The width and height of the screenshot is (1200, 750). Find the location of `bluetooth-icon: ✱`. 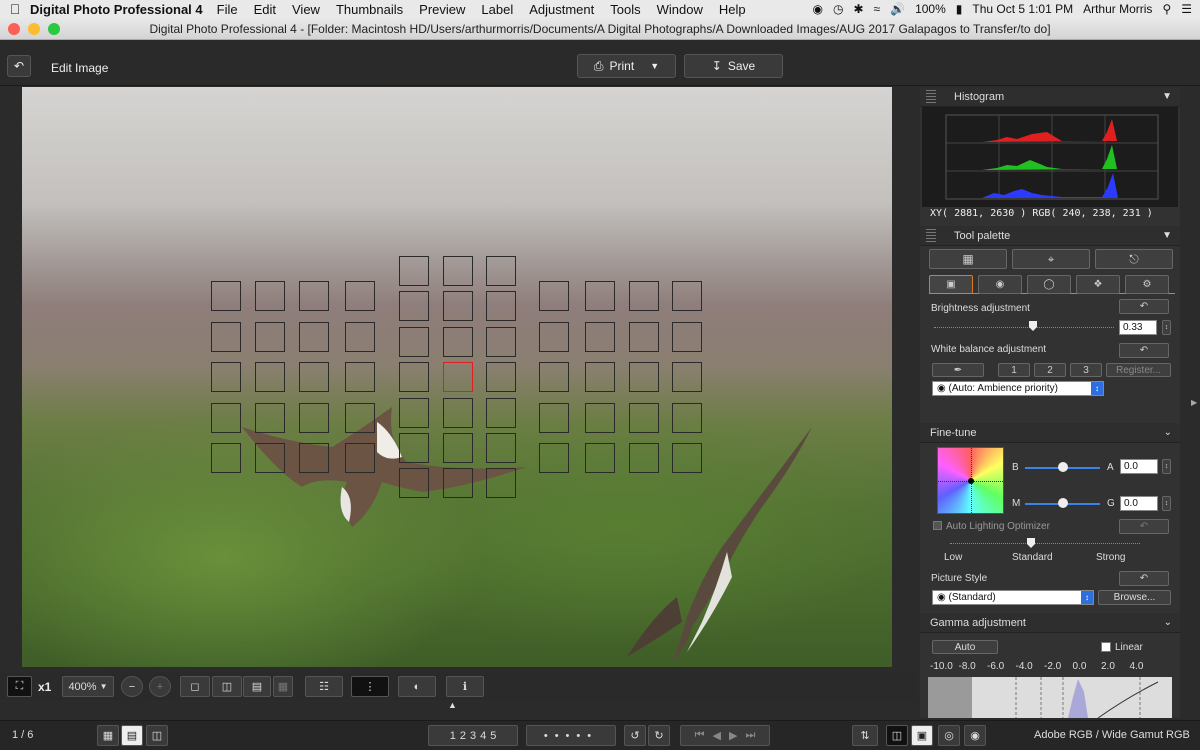

bluetooth-icon: ✱ is located at coordinates (858, 9).